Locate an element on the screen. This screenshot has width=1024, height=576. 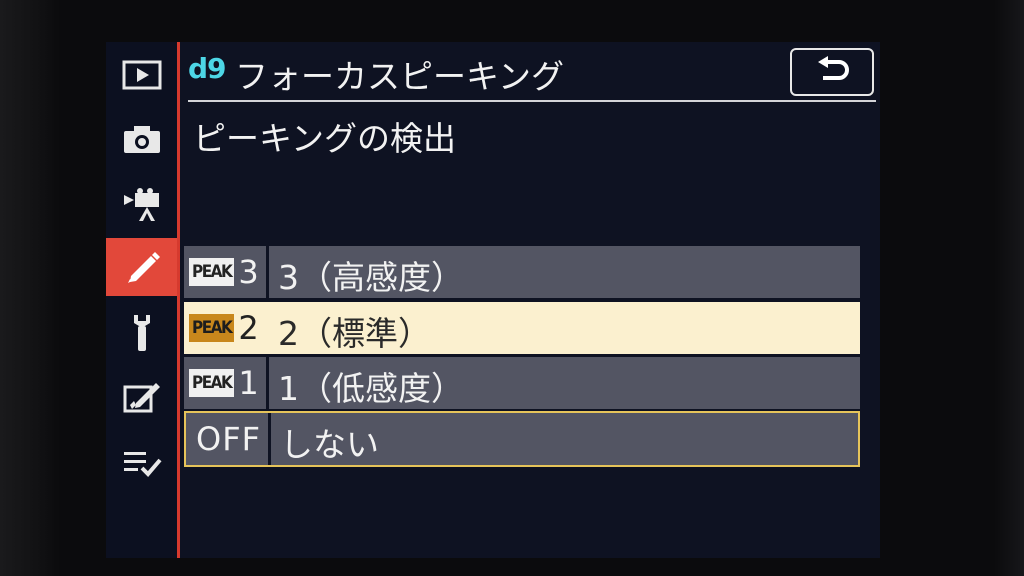
movie-camera-icon is located at coordinates (142, 205).